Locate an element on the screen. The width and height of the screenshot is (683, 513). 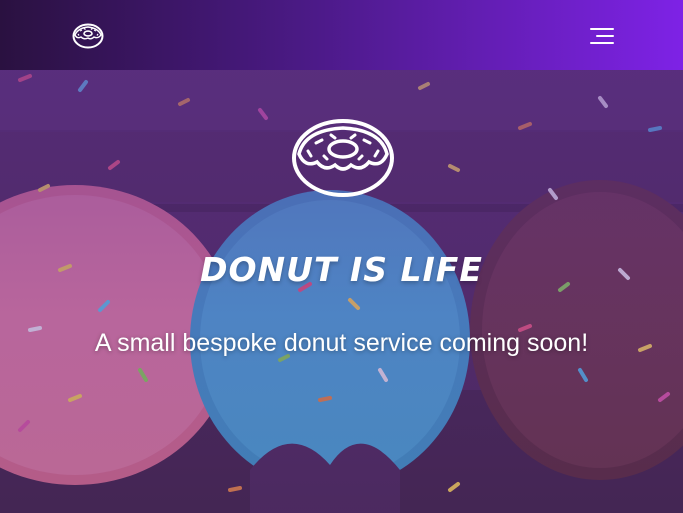
donut-logo-icon is located at coordinates (88, 36).